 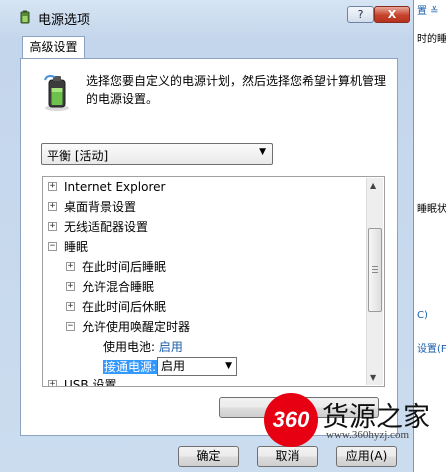 What do you see at coordinates (431, 39) in the screenshot?
I see `background-text: 时的睡` at bounding box center [431, 39].